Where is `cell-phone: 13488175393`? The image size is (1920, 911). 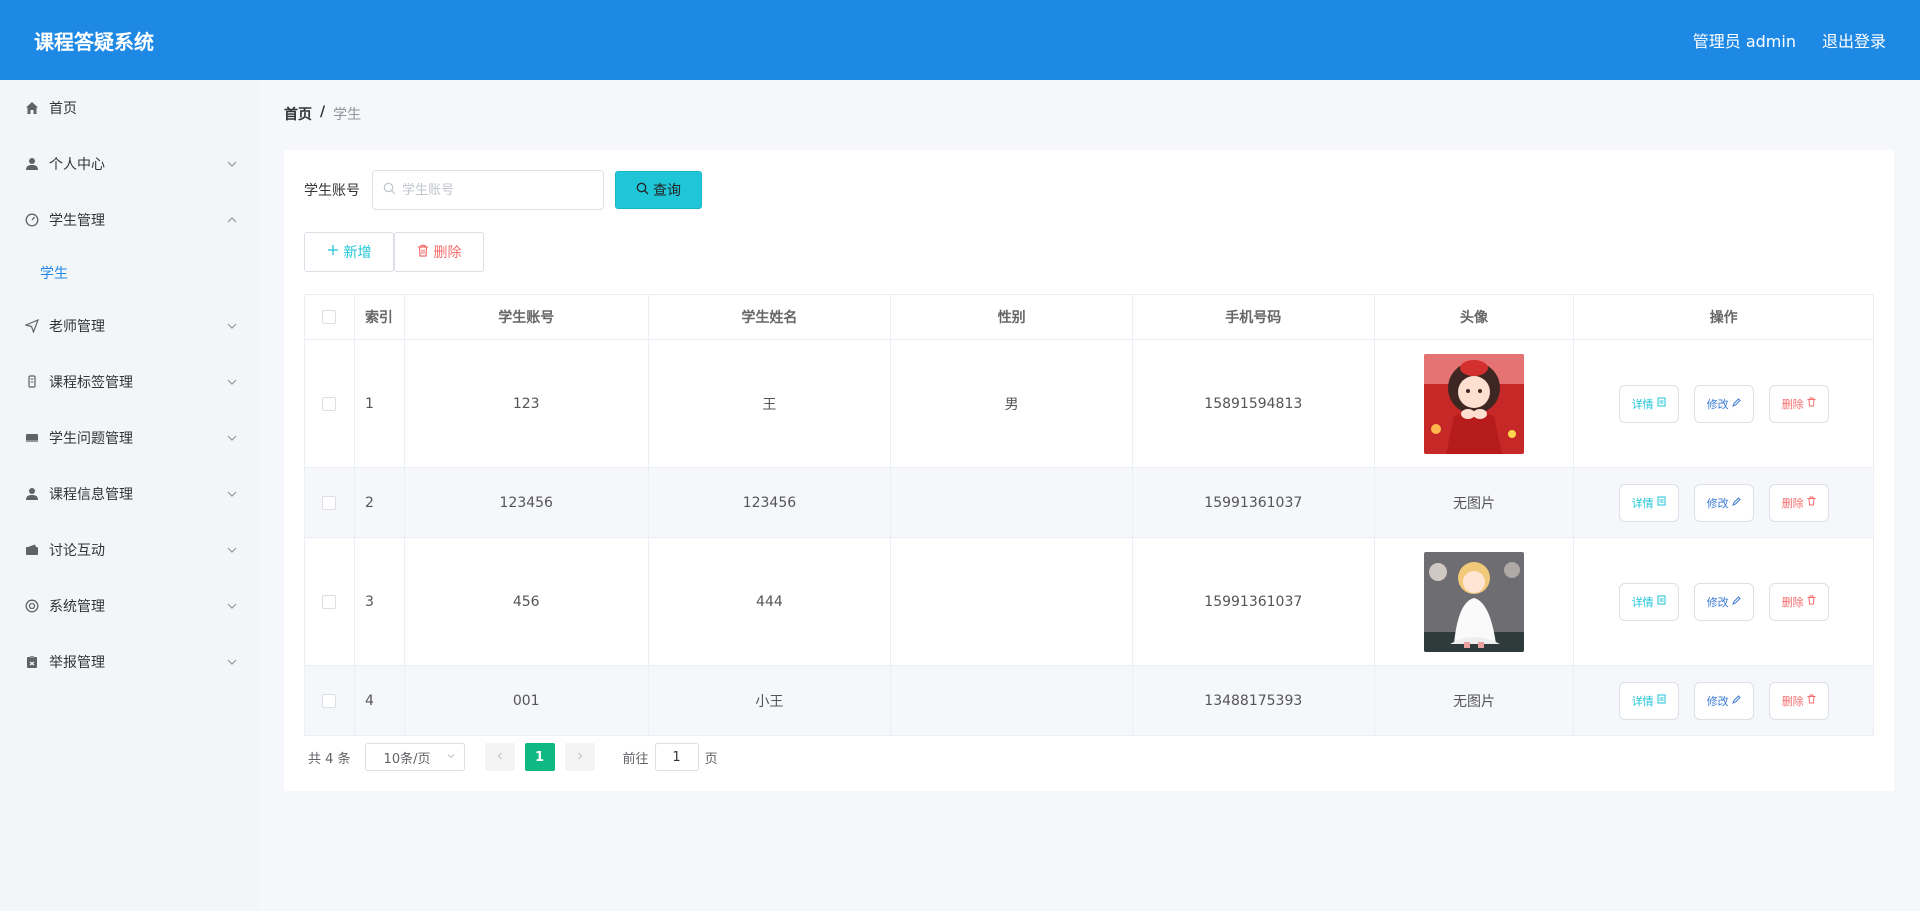 cell-phone: 13488175393 is located at coordinates (1254, 700).